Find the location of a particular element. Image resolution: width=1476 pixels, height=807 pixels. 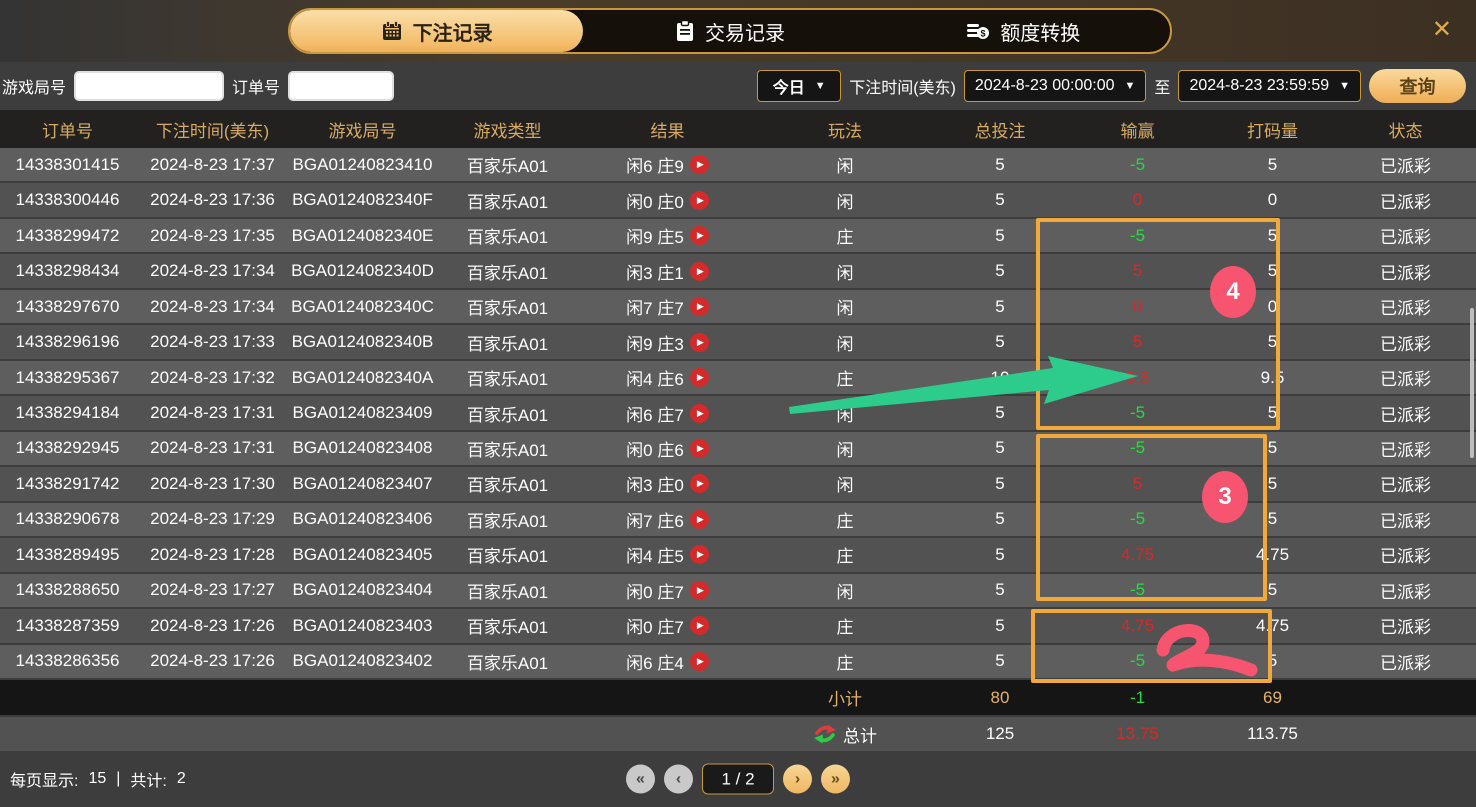

date-to-select: 2024-8-23 23:59:59 ▼ is located at coordinates (1269, 86).